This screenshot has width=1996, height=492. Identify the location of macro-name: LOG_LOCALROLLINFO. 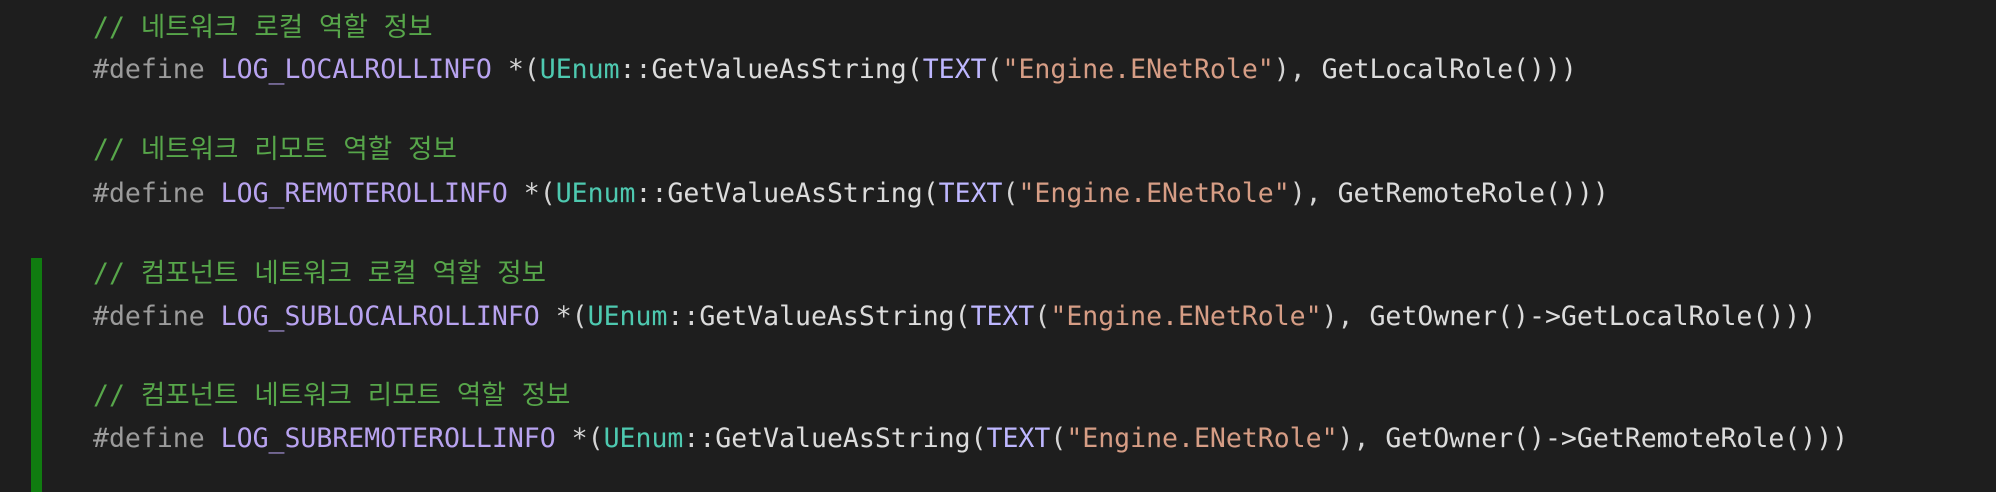
(356, 69).